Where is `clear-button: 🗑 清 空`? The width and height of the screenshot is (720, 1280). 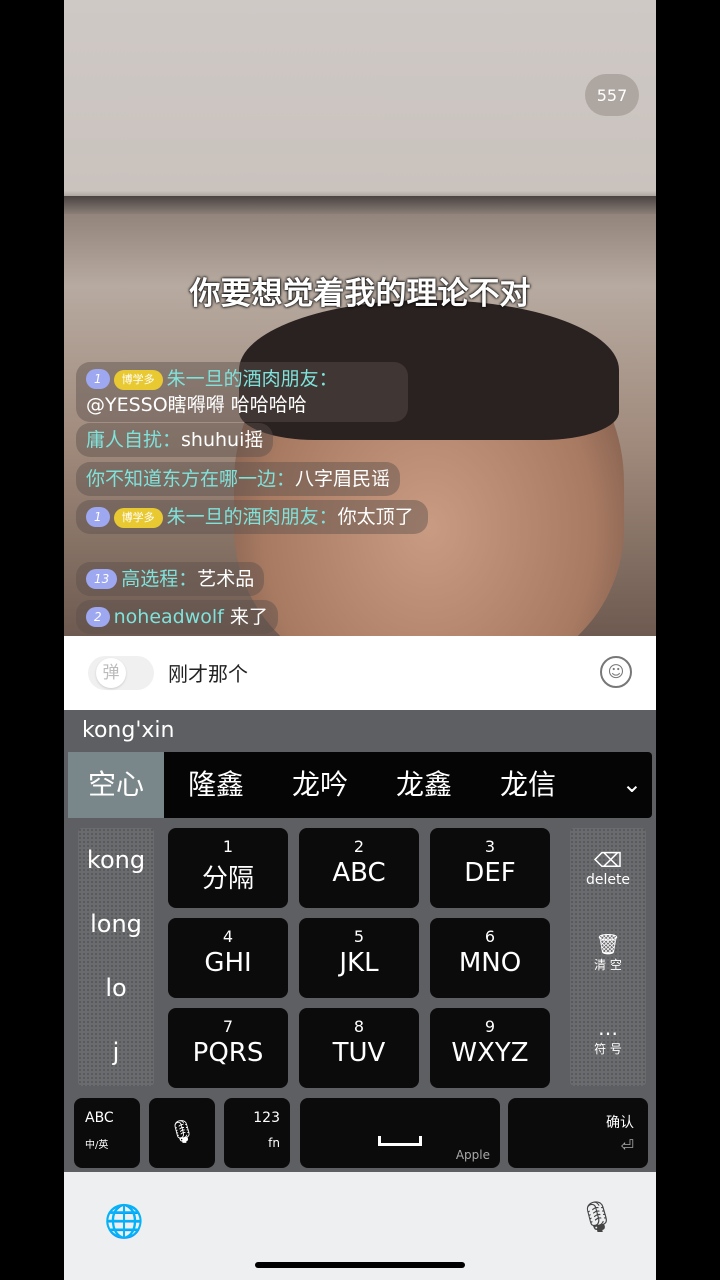 clear-button: 🗑 清 空 is located at coordinates (608, 957).